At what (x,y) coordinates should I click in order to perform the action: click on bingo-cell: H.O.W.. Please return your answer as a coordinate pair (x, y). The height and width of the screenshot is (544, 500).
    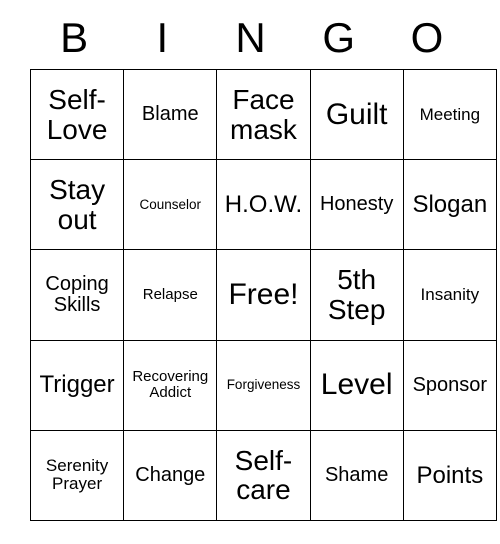
    Looking at the image, I should click on (263, 205).